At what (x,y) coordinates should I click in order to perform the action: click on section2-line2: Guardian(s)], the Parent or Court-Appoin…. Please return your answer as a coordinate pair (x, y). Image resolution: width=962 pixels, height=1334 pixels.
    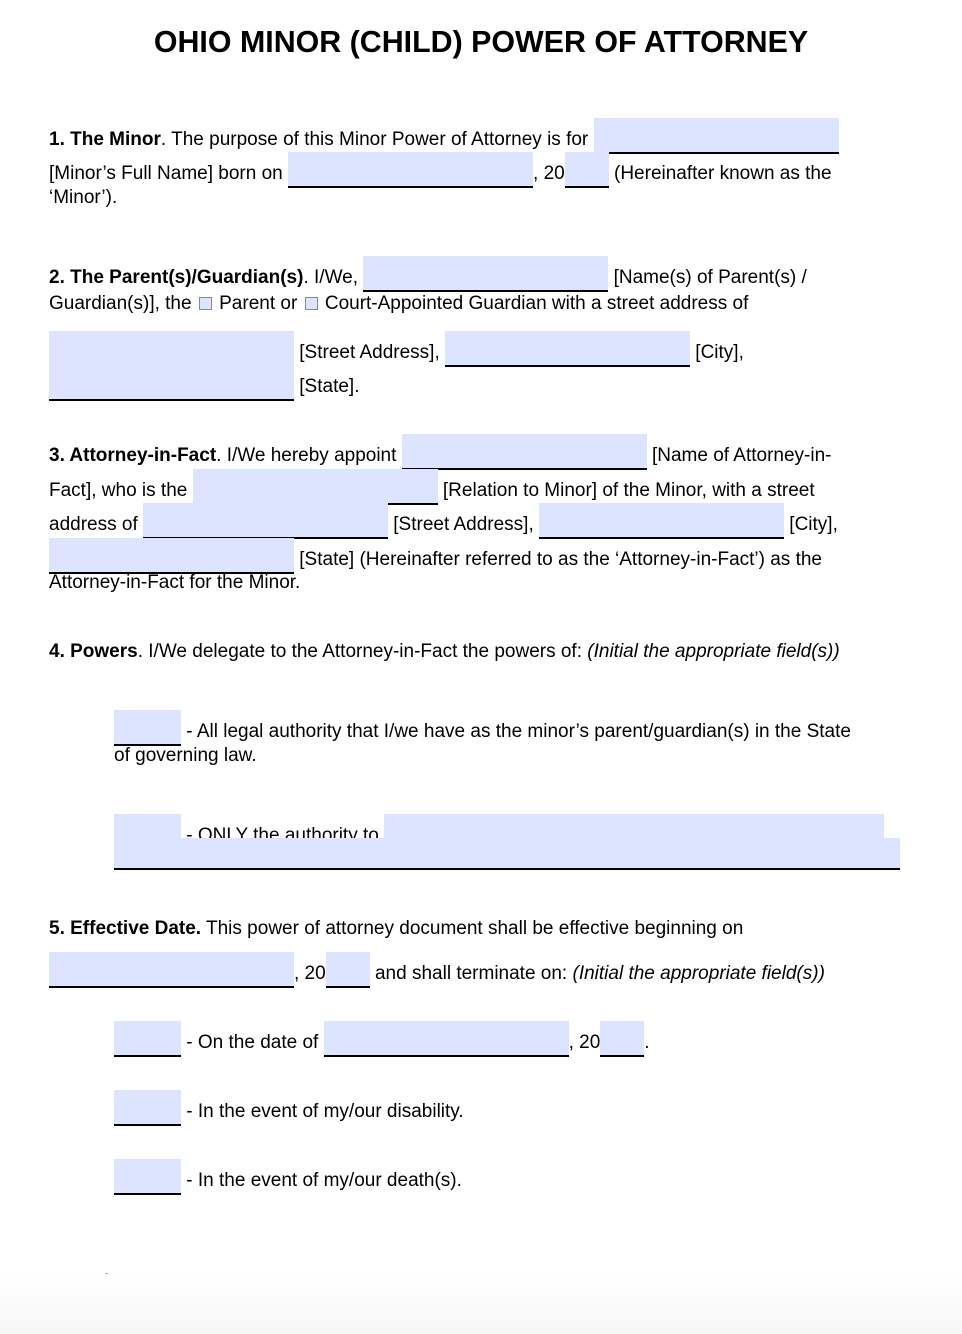
    Looking at the image, I should click on (398, 304).